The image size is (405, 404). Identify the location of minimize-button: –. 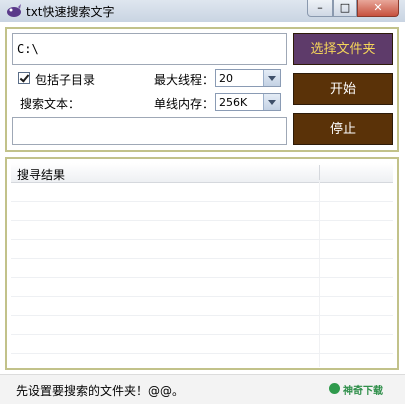
(320, 8).